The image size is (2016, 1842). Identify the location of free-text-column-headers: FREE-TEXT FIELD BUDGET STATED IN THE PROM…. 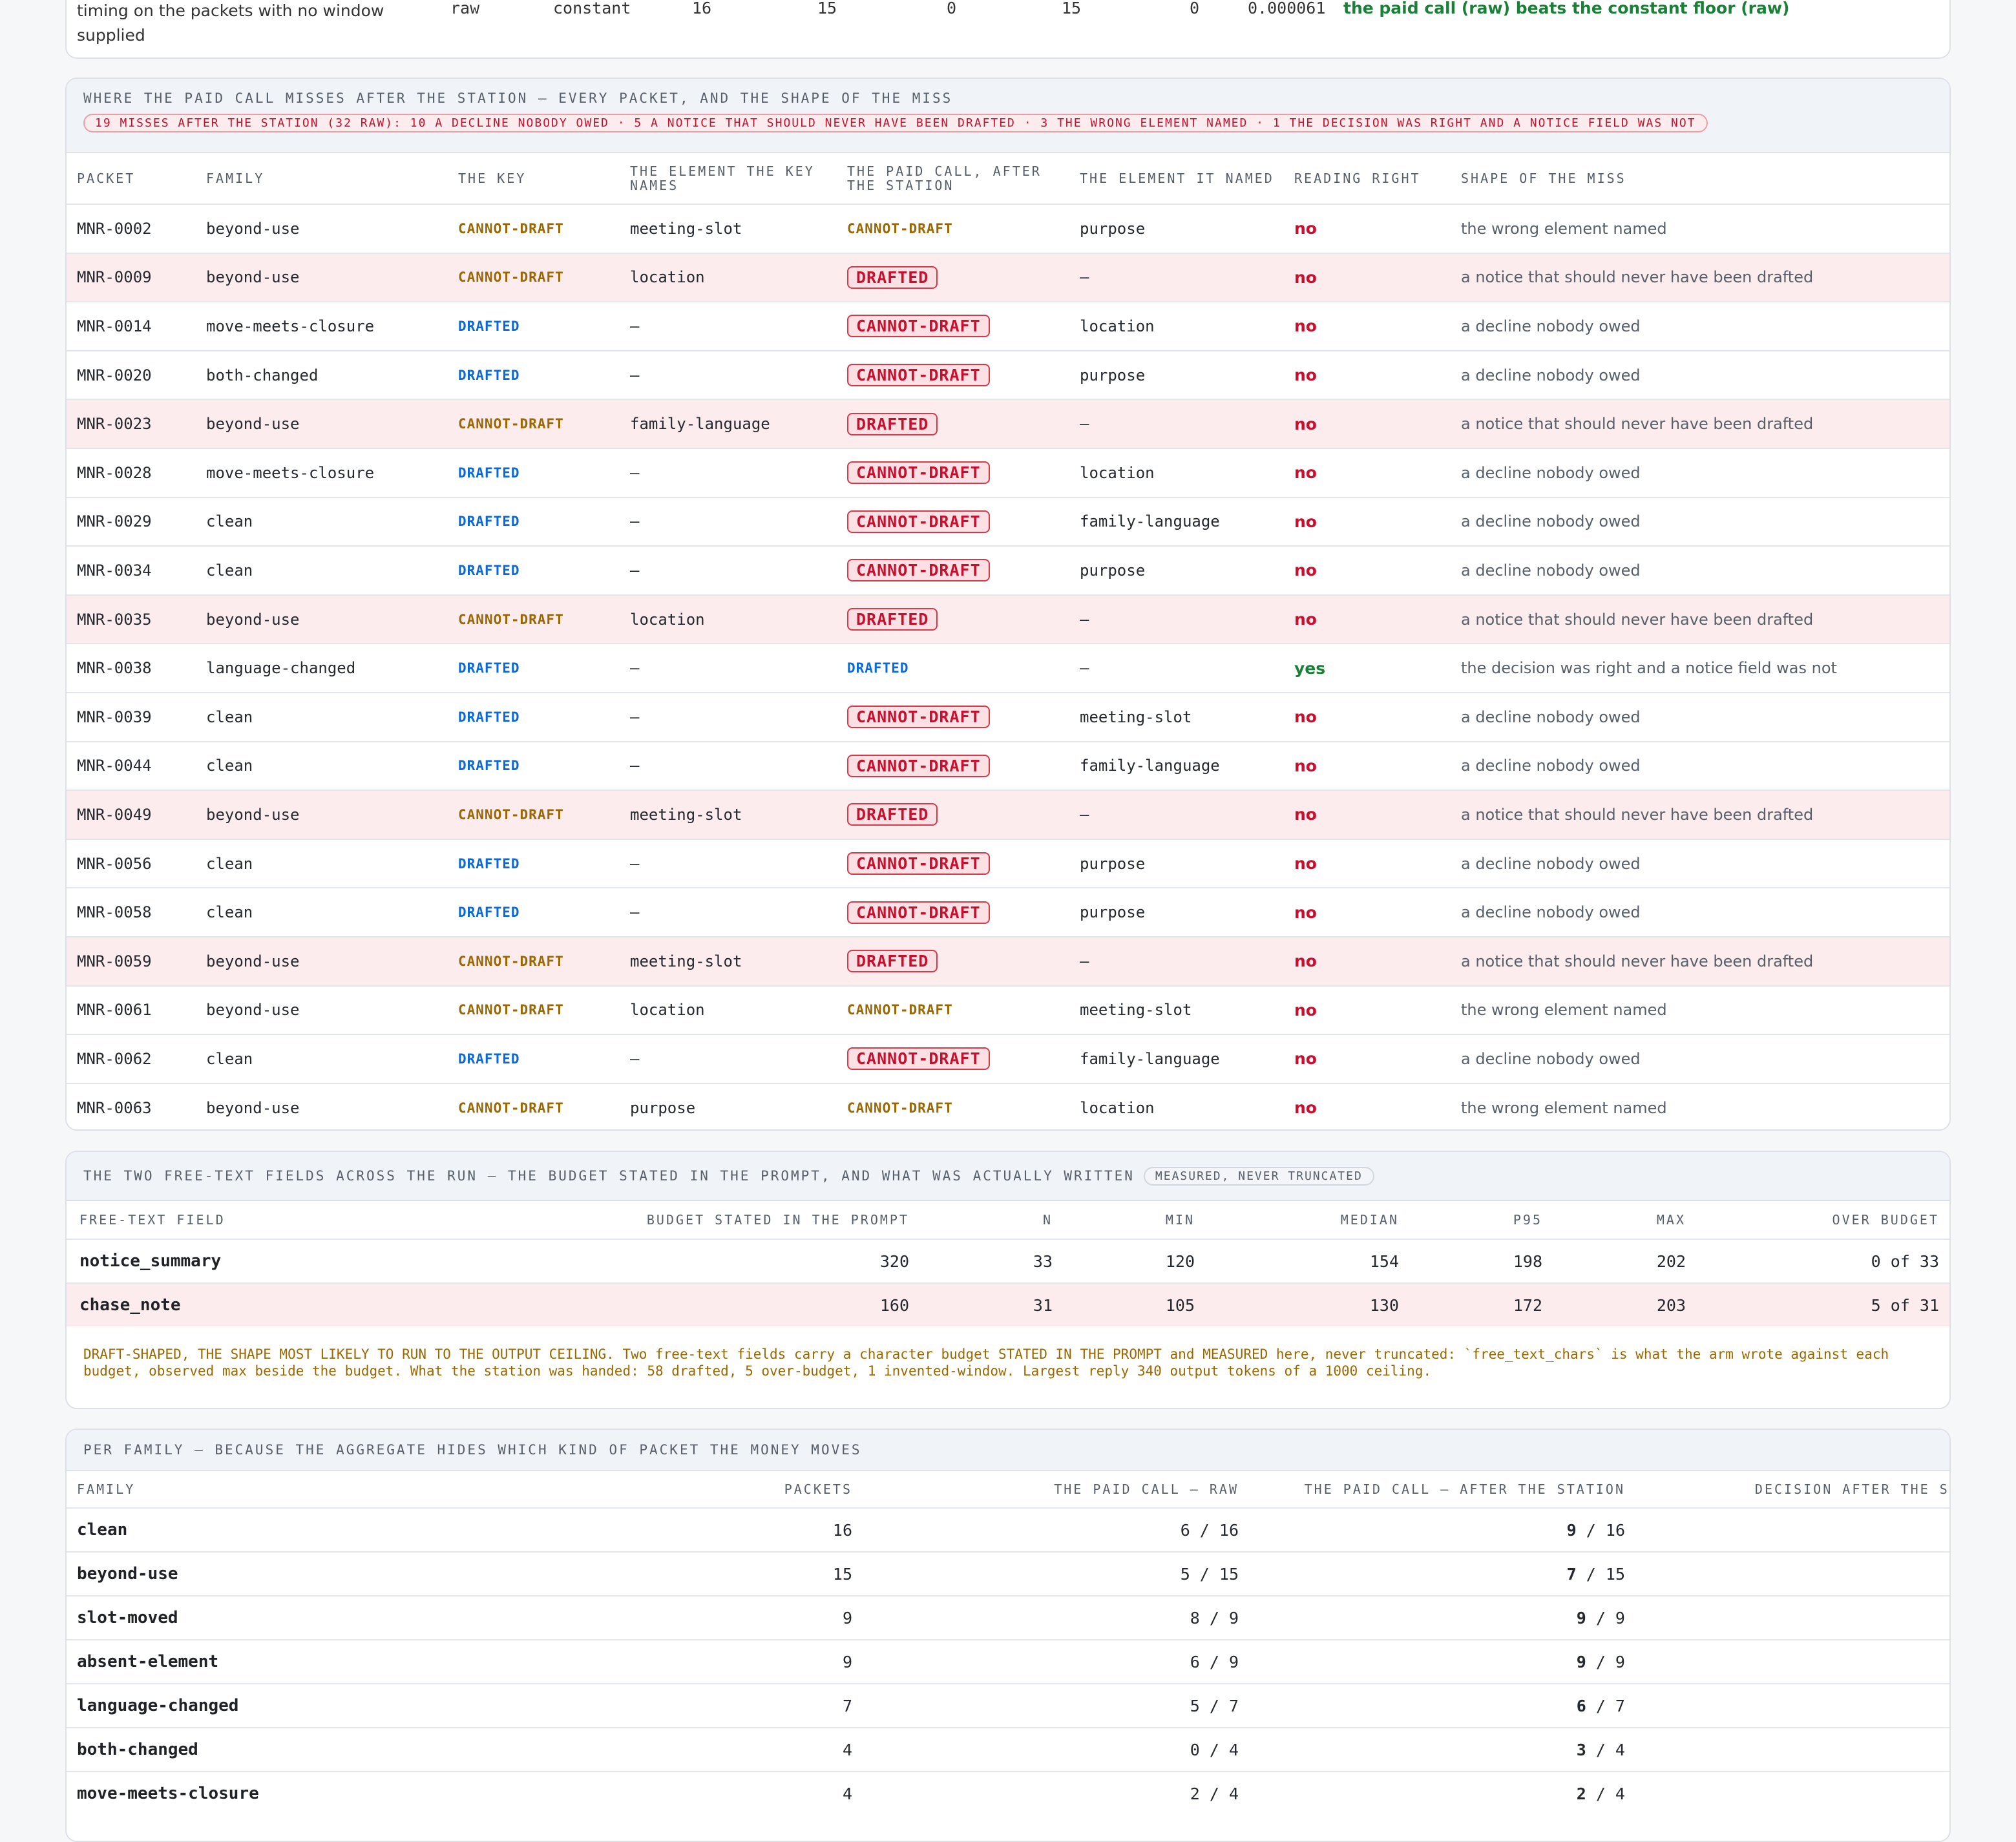
(1008, 1220).